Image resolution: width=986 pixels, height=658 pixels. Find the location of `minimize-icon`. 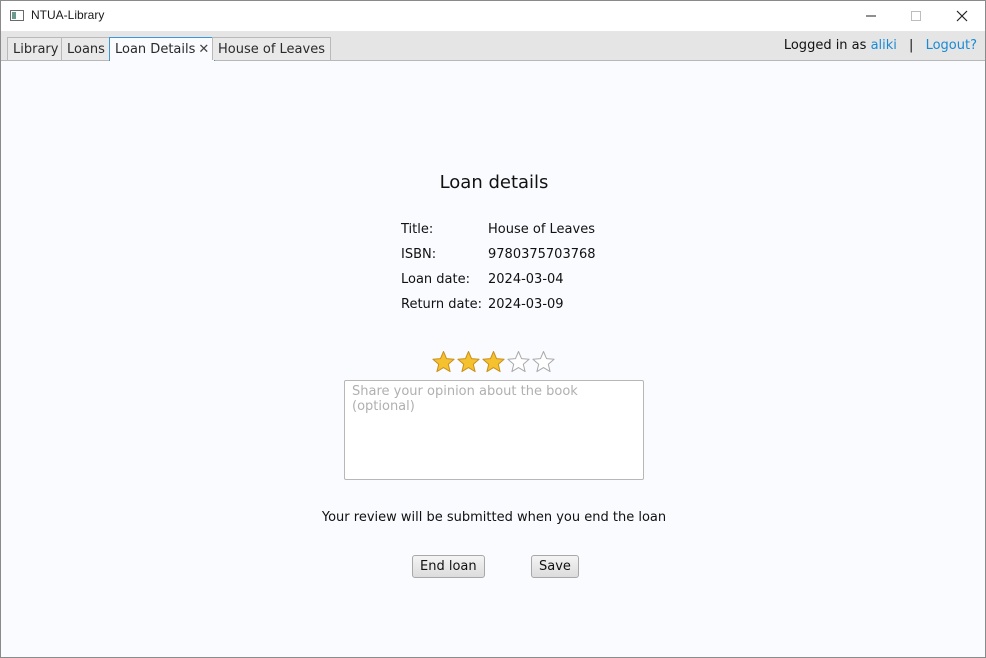

minimize-icon is located at coordinates (871, 16).